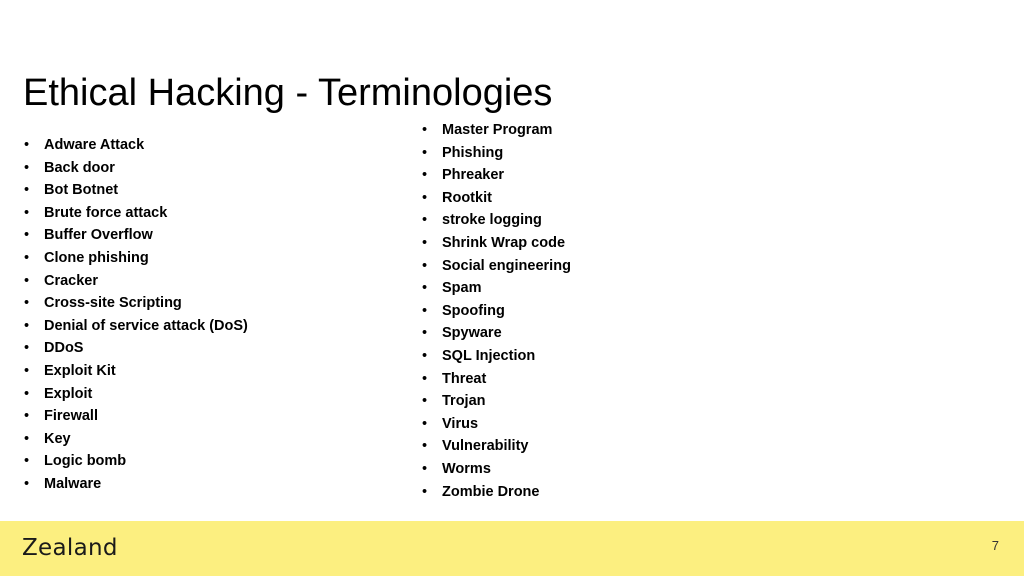 The image size is (1024, 576). Describe the element at coordinates (214, 258) in the screenshot. I see `list-item: • Clone phishing` at that location.